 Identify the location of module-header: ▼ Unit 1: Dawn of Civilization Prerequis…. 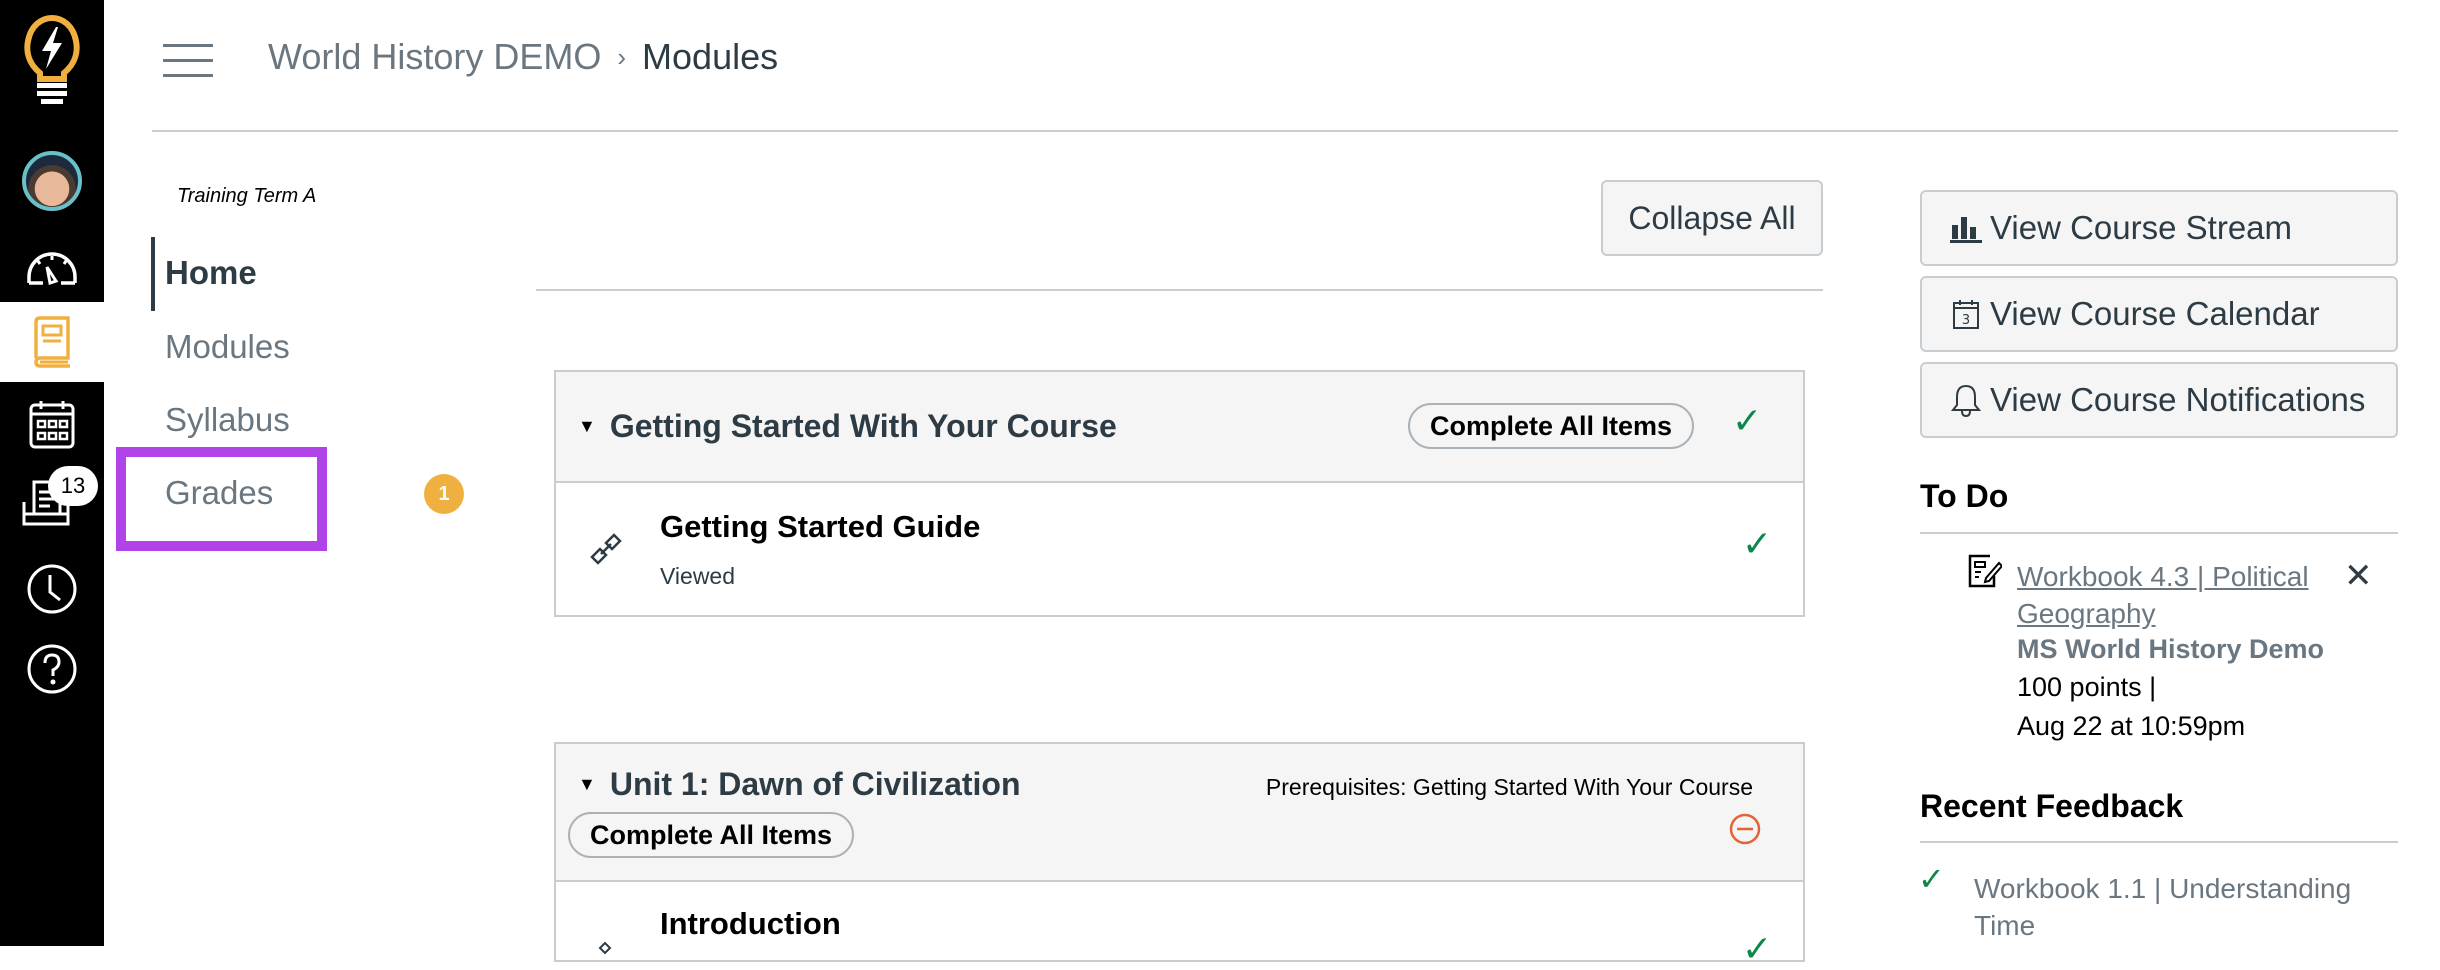
(1179, 813).